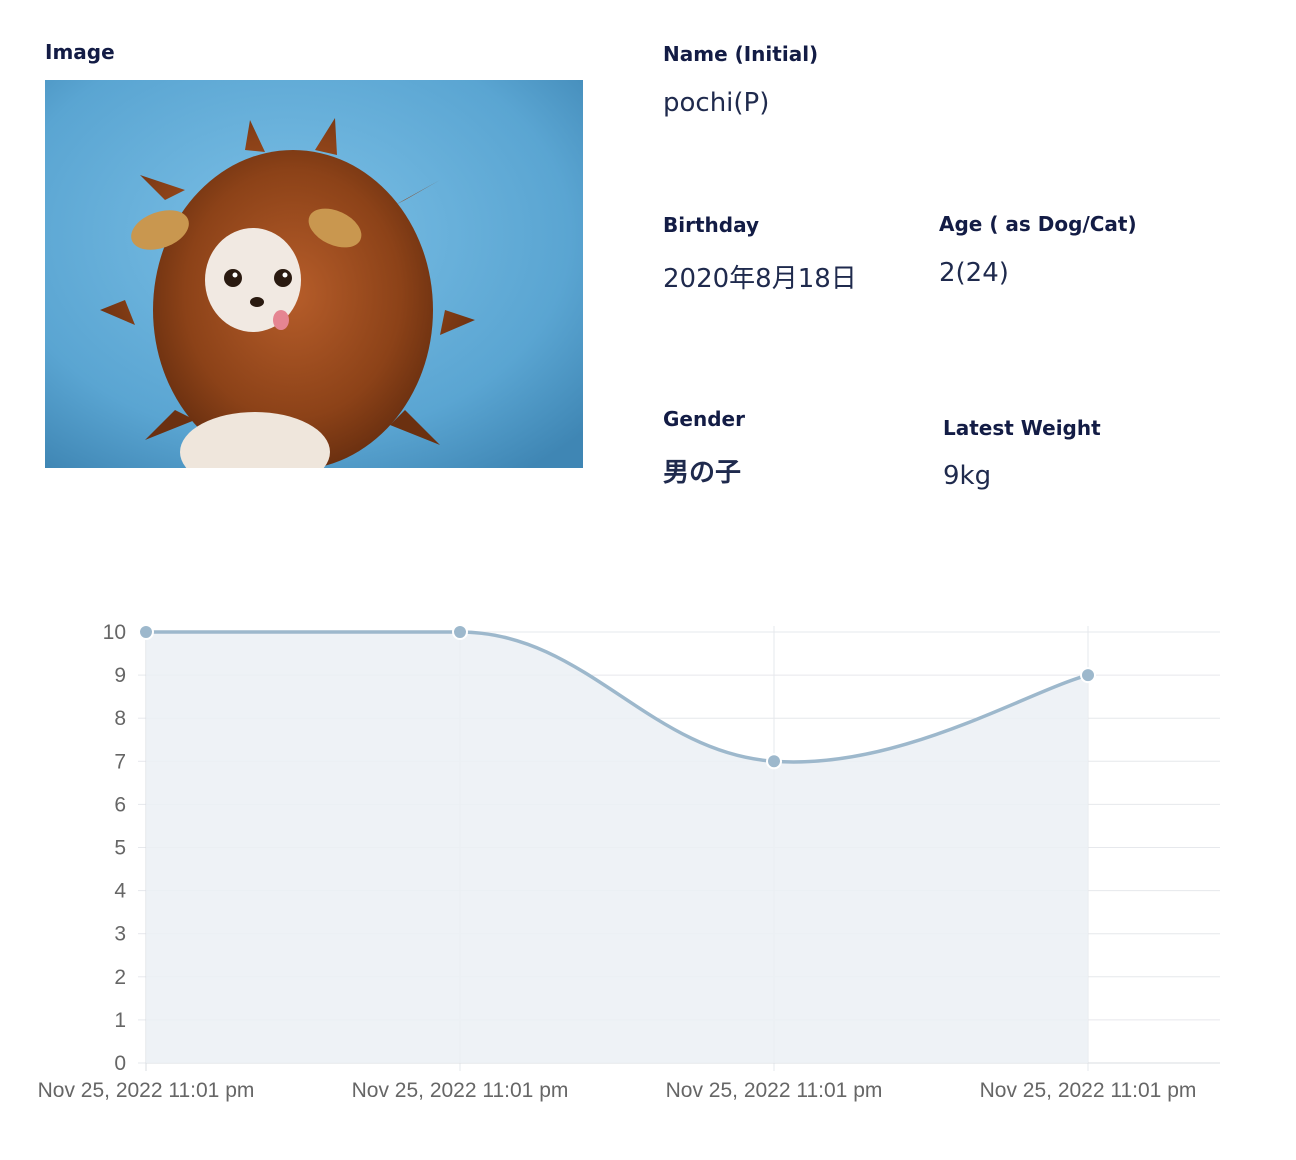 The height and width of the screenshot is (1160, 1296). What do you see at coordinates (711, 225) in the screenshot?
I see `birthday-label: Birthday` at bounding box center [711, 225].